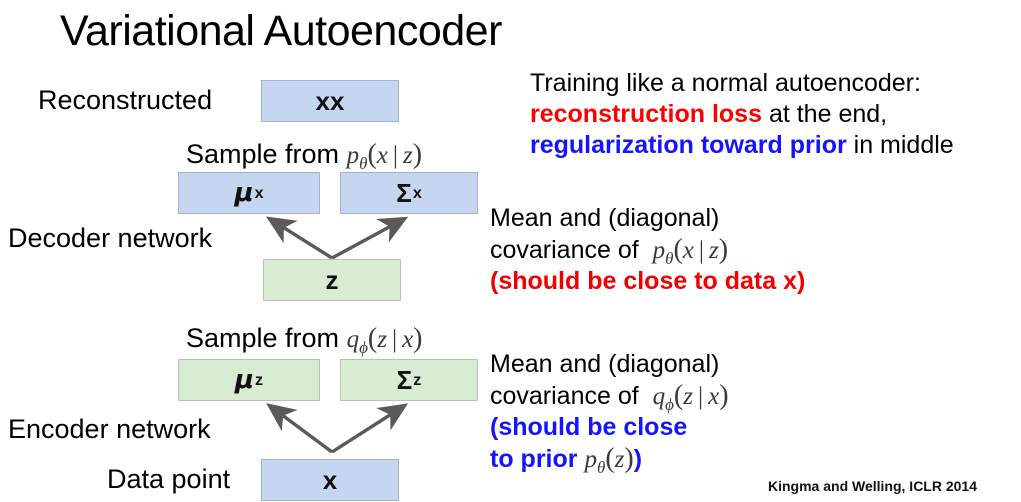 The image size is (1021, 502). What do you see at coordinates (873, 486) in the screenshot?
I see `citation: Kingma and Welling, ICLR 2014` at bounding box center [873, 486].